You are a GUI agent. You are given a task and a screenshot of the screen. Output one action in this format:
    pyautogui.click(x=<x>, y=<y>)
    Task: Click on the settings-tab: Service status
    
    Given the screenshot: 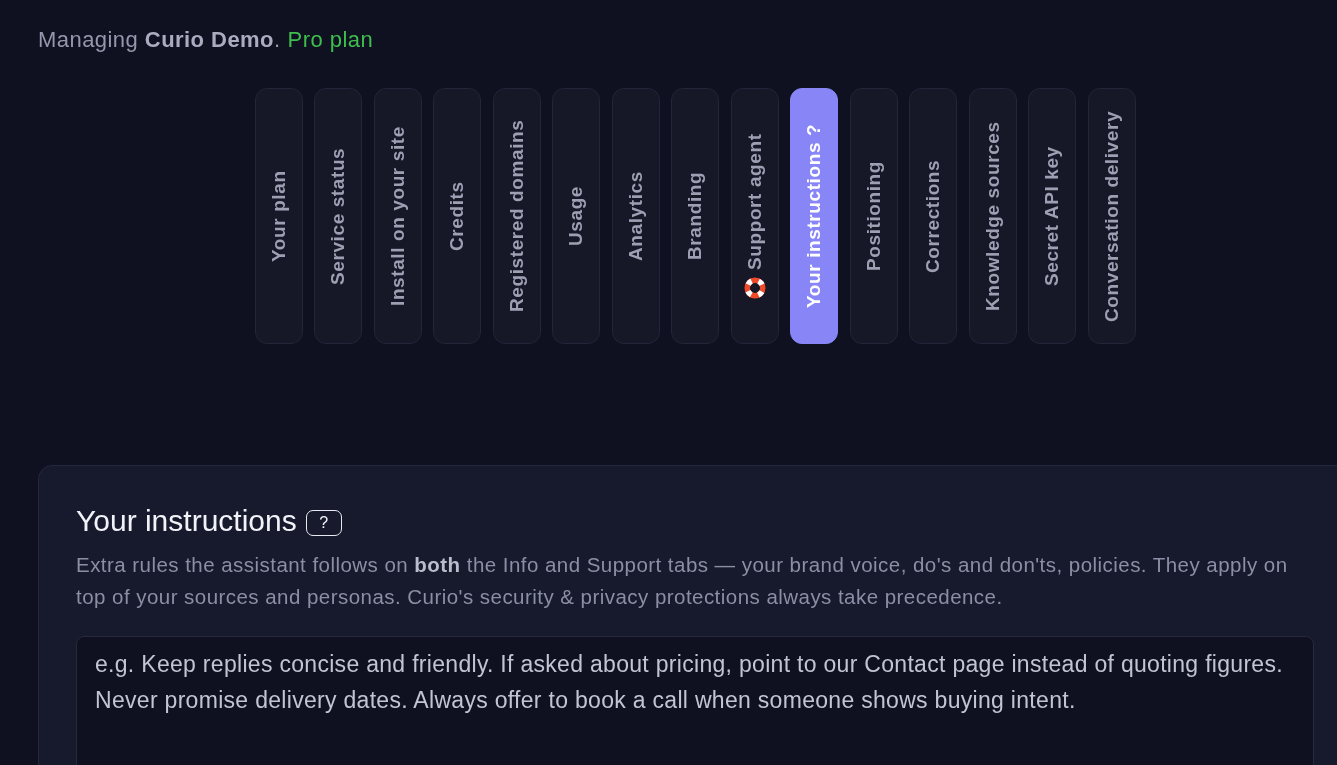 What is the action you would take?
    pyautogui.click(x=338, y=216)
    